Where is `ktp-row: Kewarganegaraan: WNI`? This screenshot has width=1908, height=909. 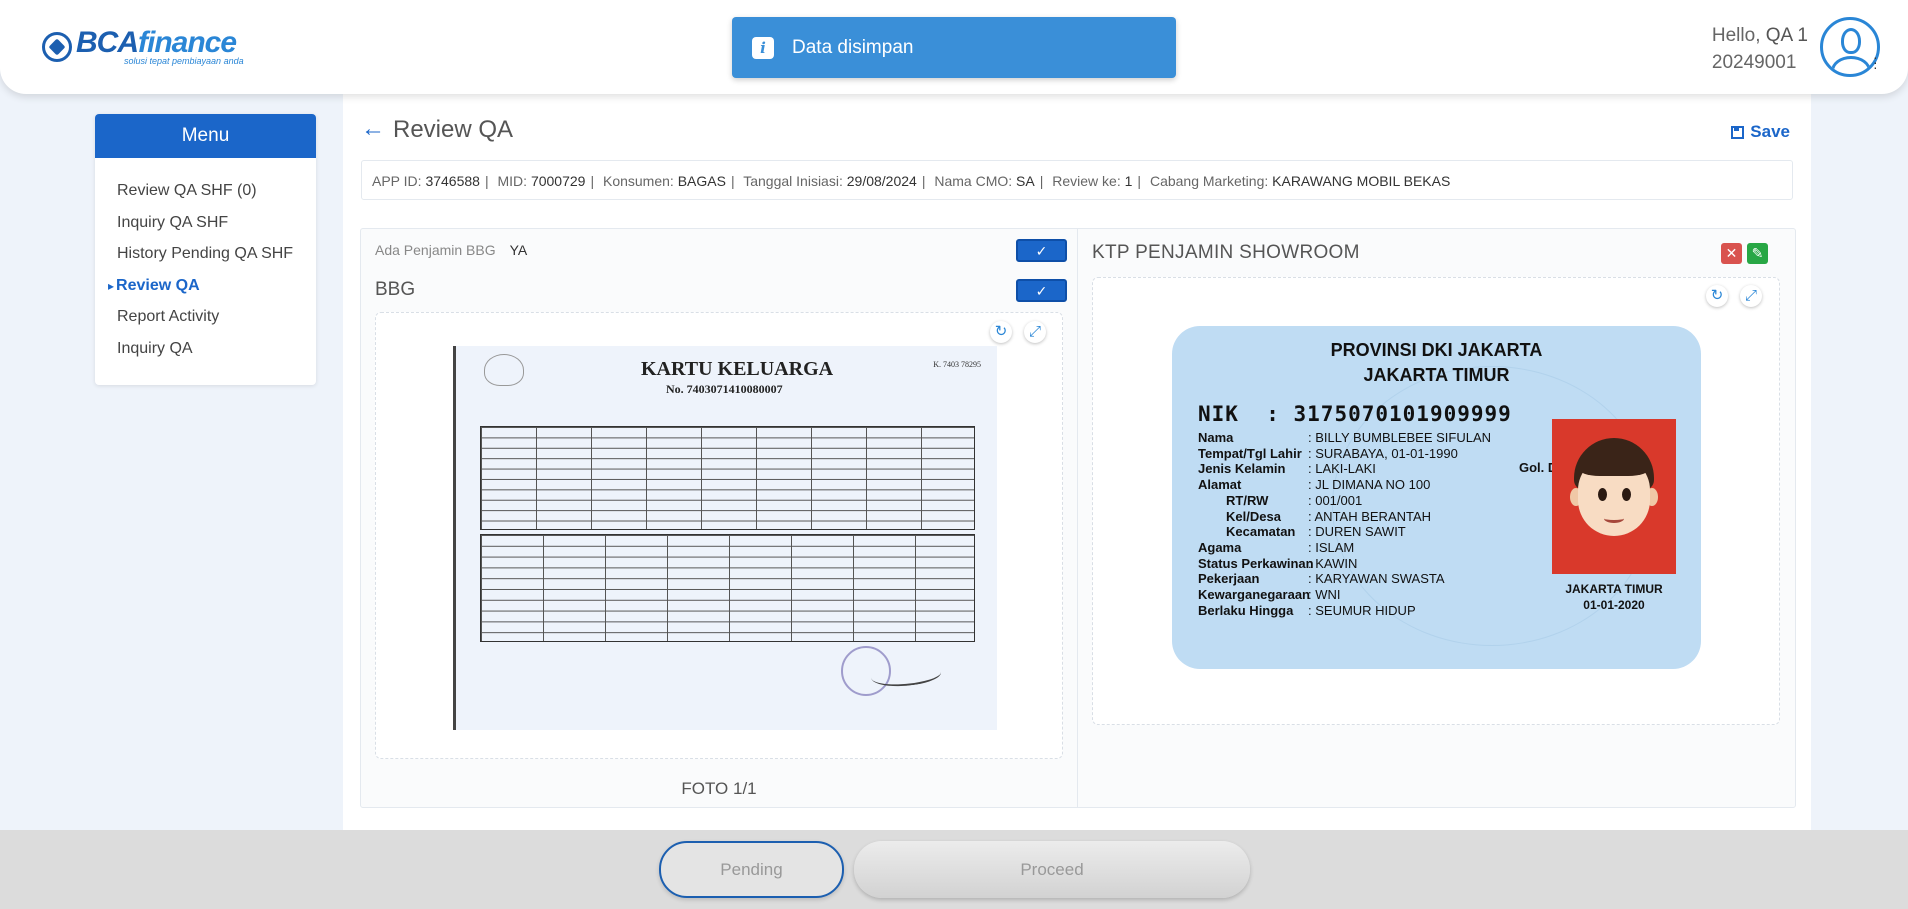
ktp-row: Kewarganegaraan: WNI is located at coordinates (1269, 595).